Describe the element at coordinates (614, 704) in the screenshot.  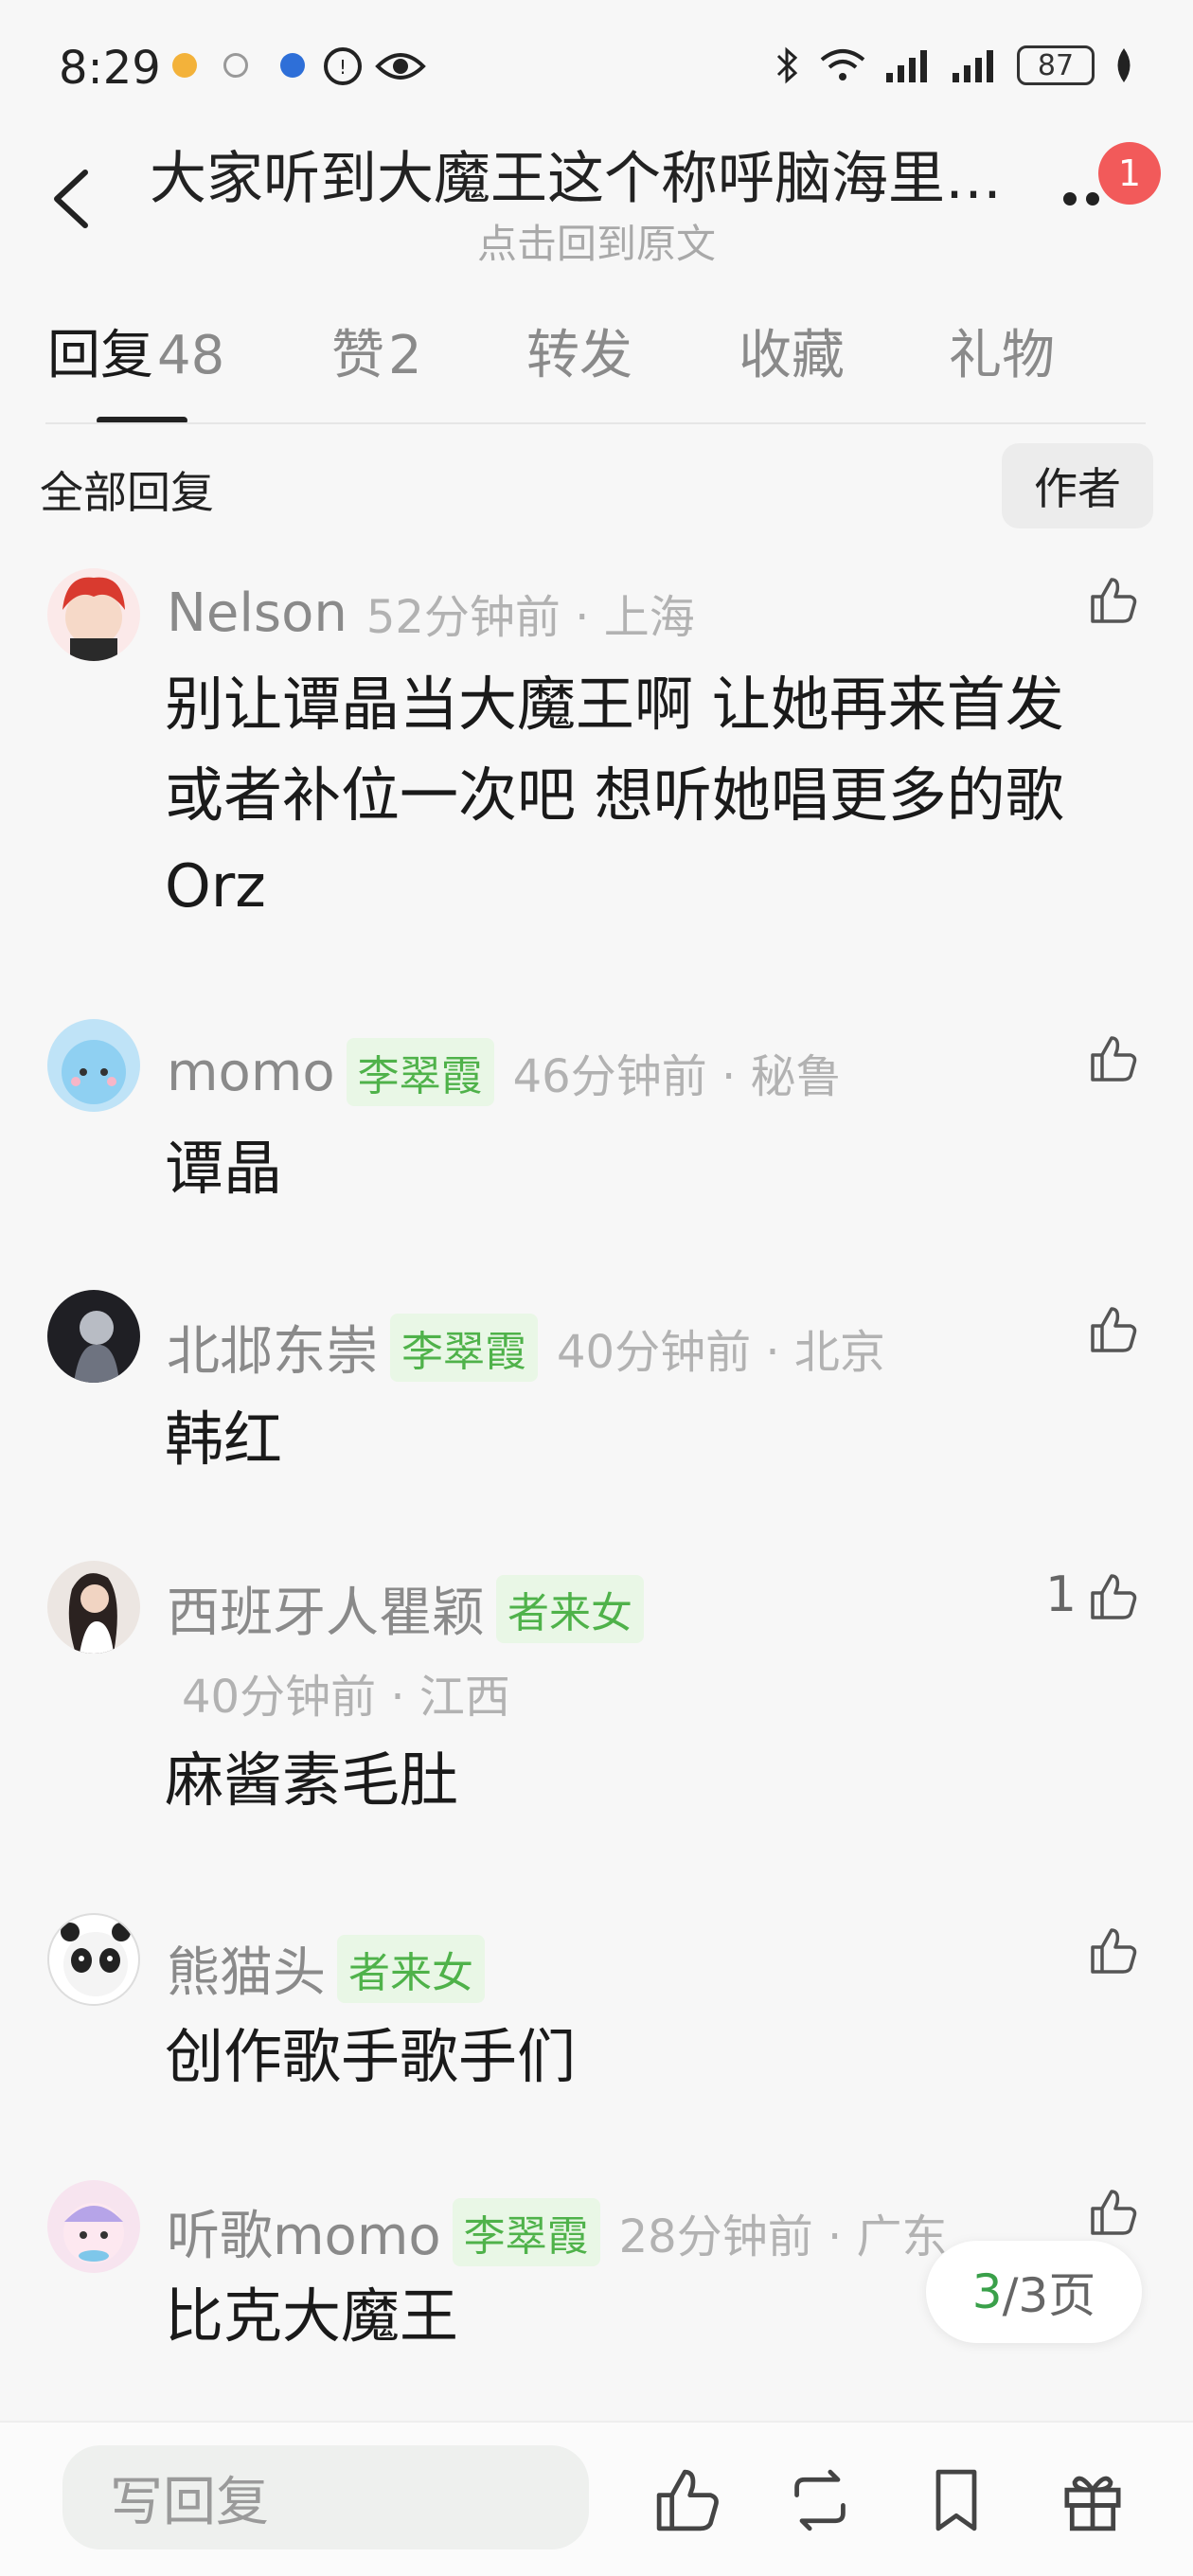
I see `comment-text-line: 别让谭晶当大魔王啊 让她再来首发` at that location.